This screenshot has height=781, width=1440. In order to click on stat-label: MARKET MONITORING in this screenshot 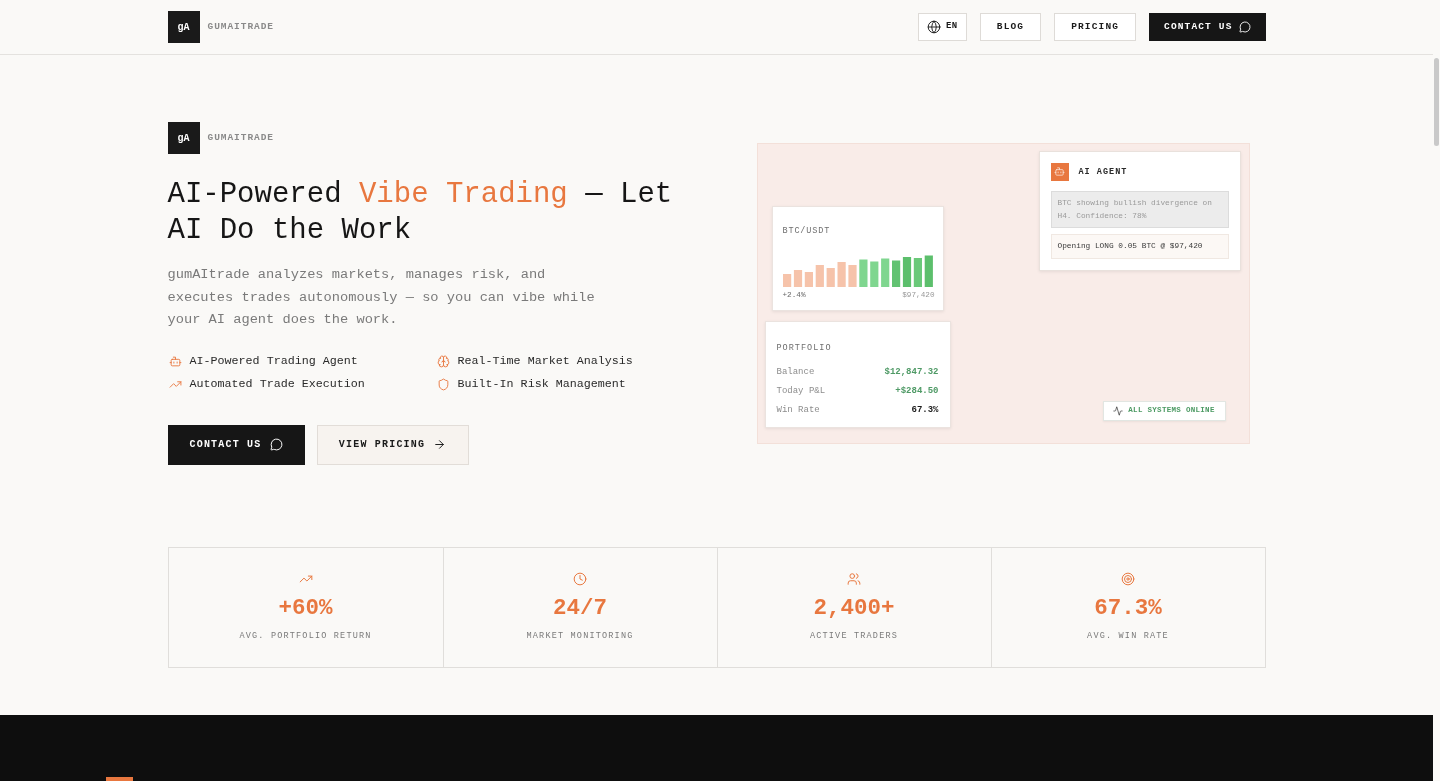, I will do `click(580, 635)`.